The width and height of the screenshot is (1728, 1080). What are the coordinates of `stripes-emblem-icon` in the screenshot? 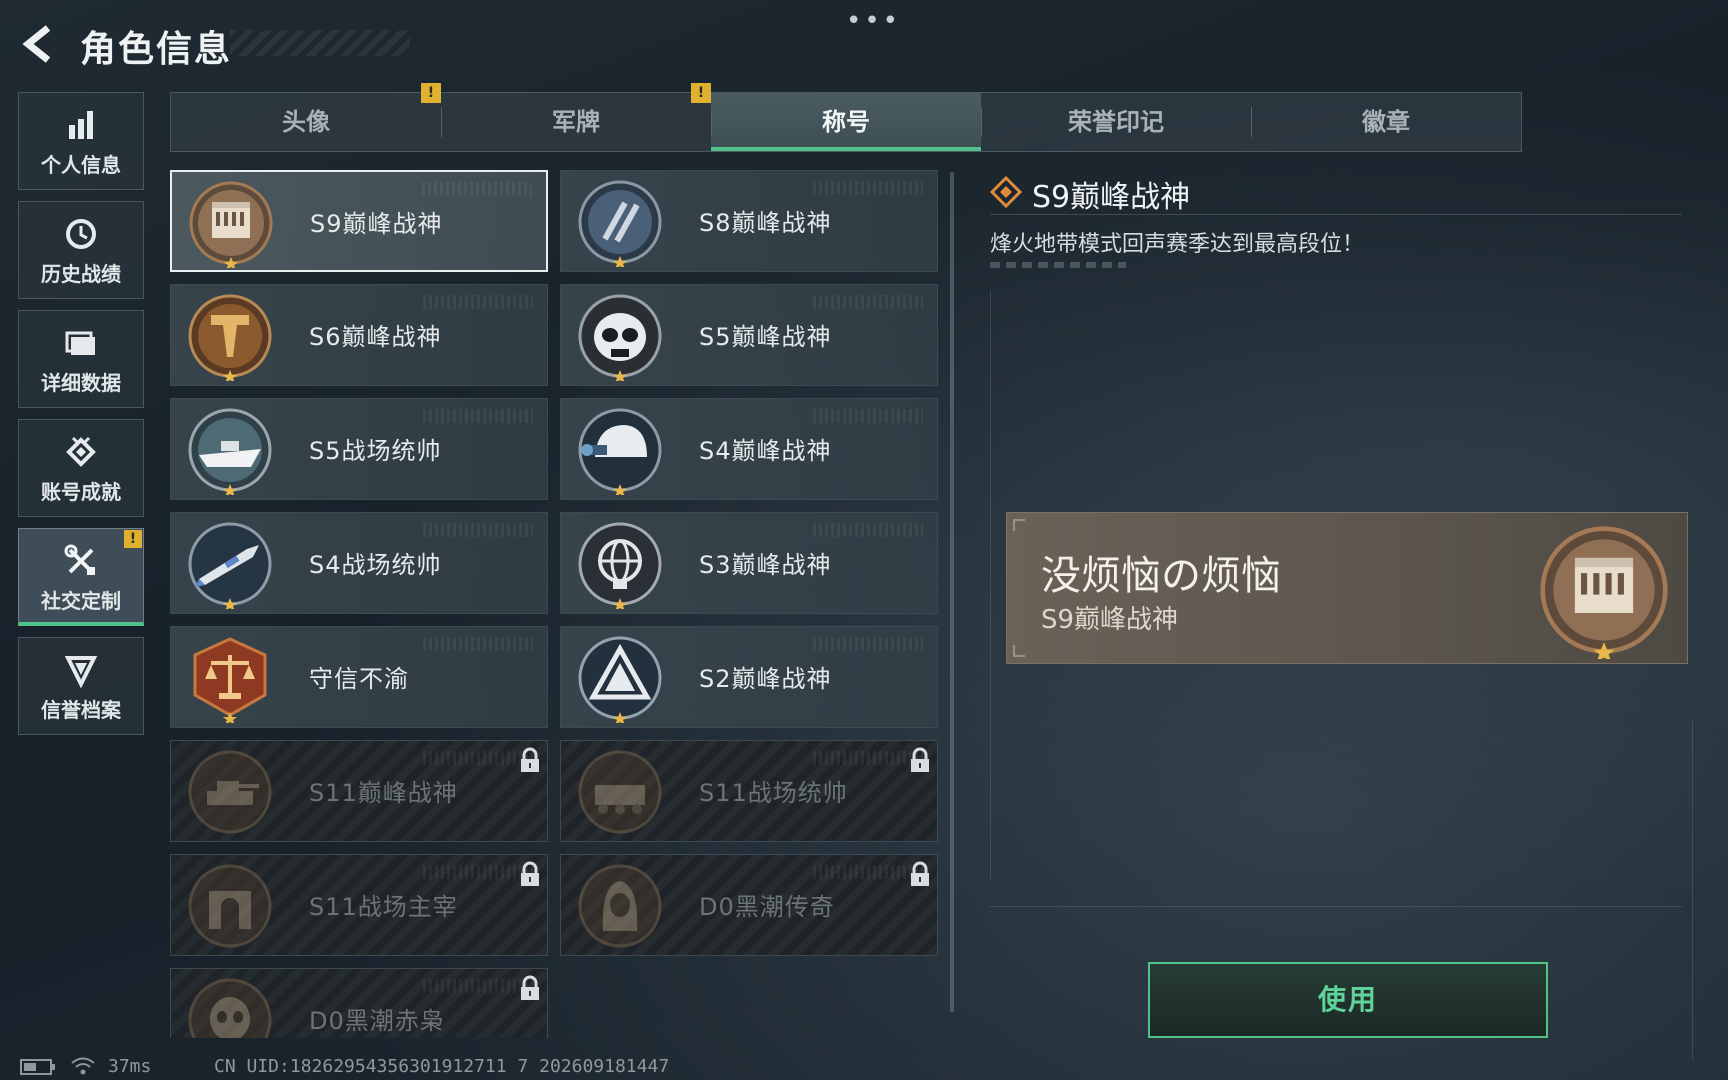 It's located at (620, 223).